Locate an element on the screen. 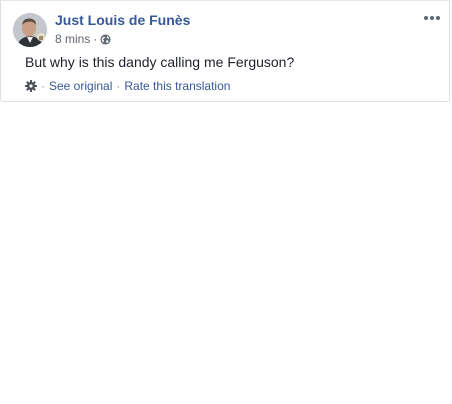  rate-translation-link: Rate this translation is located at coordinates (177, 86).